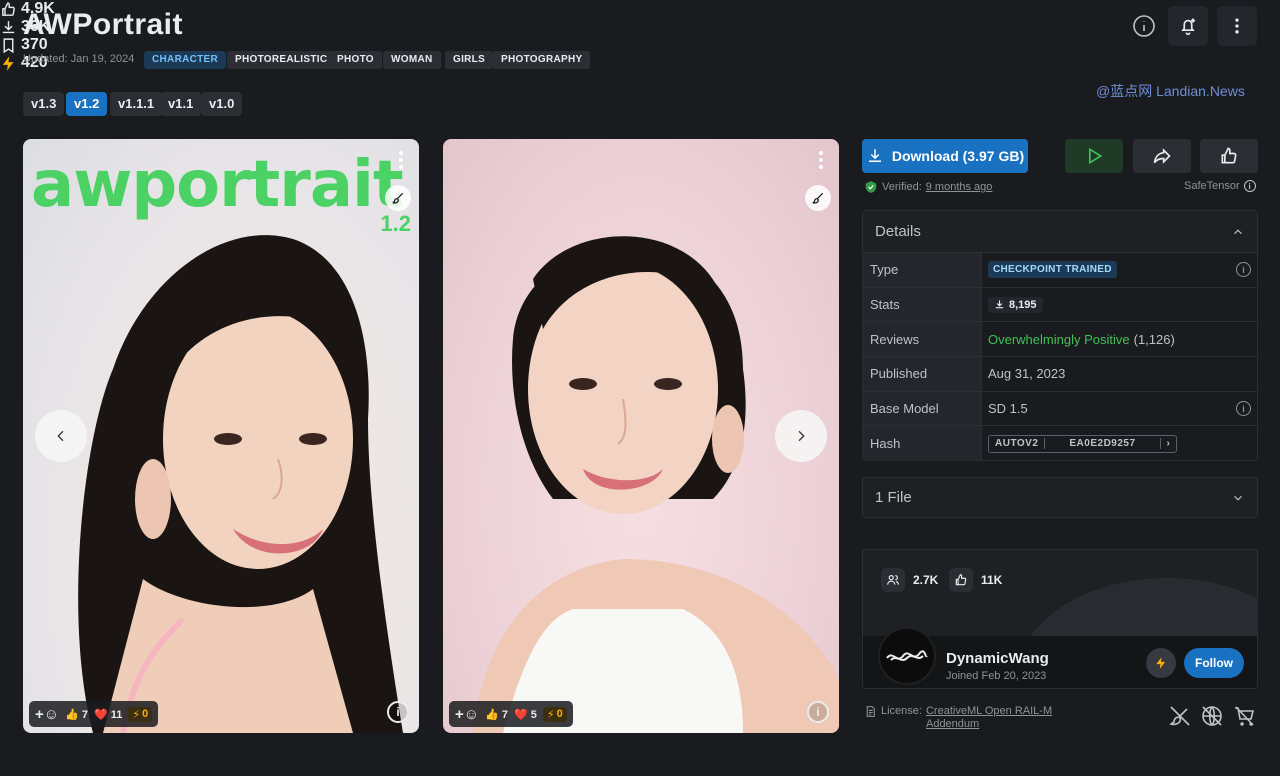 The image size is (1280, 776). Describe the element at coordinates (181, 104) in the screenshot. I see `version-v1-1: v1.1` at that location.